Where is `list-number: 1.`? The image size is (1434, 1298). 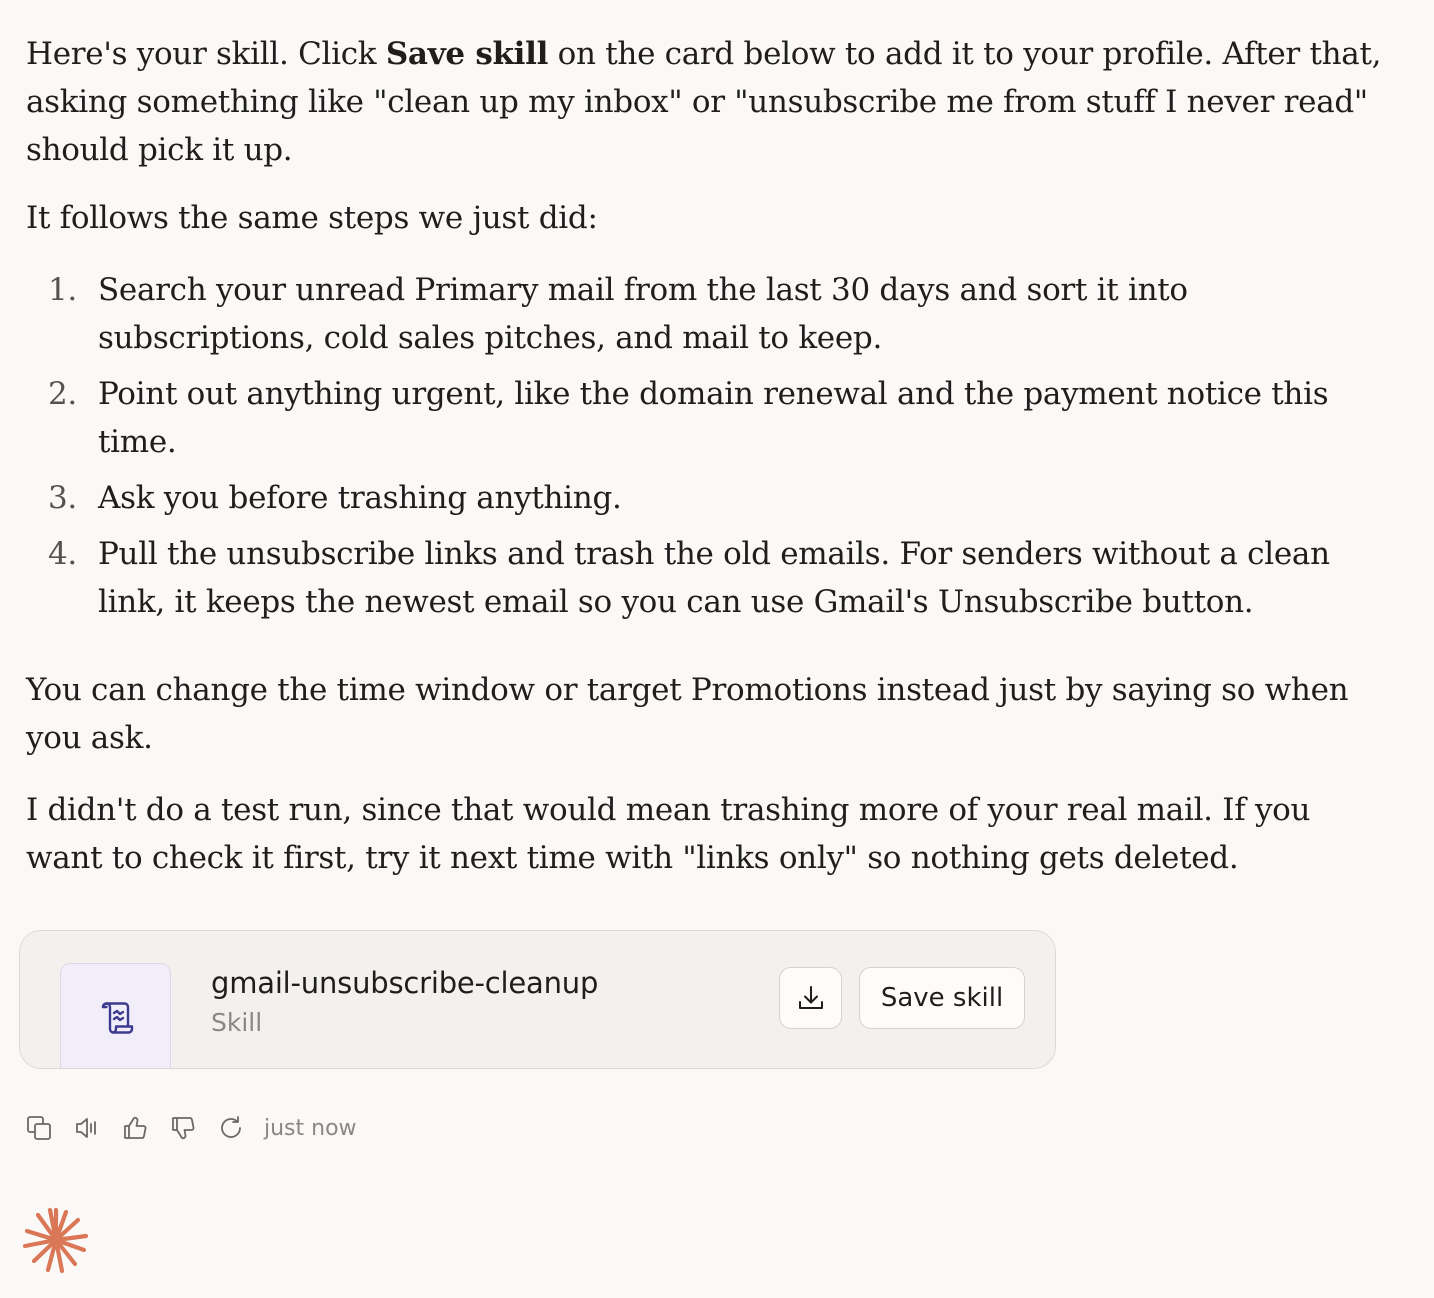 list-number: 1. is located at coordinates (62, 290).